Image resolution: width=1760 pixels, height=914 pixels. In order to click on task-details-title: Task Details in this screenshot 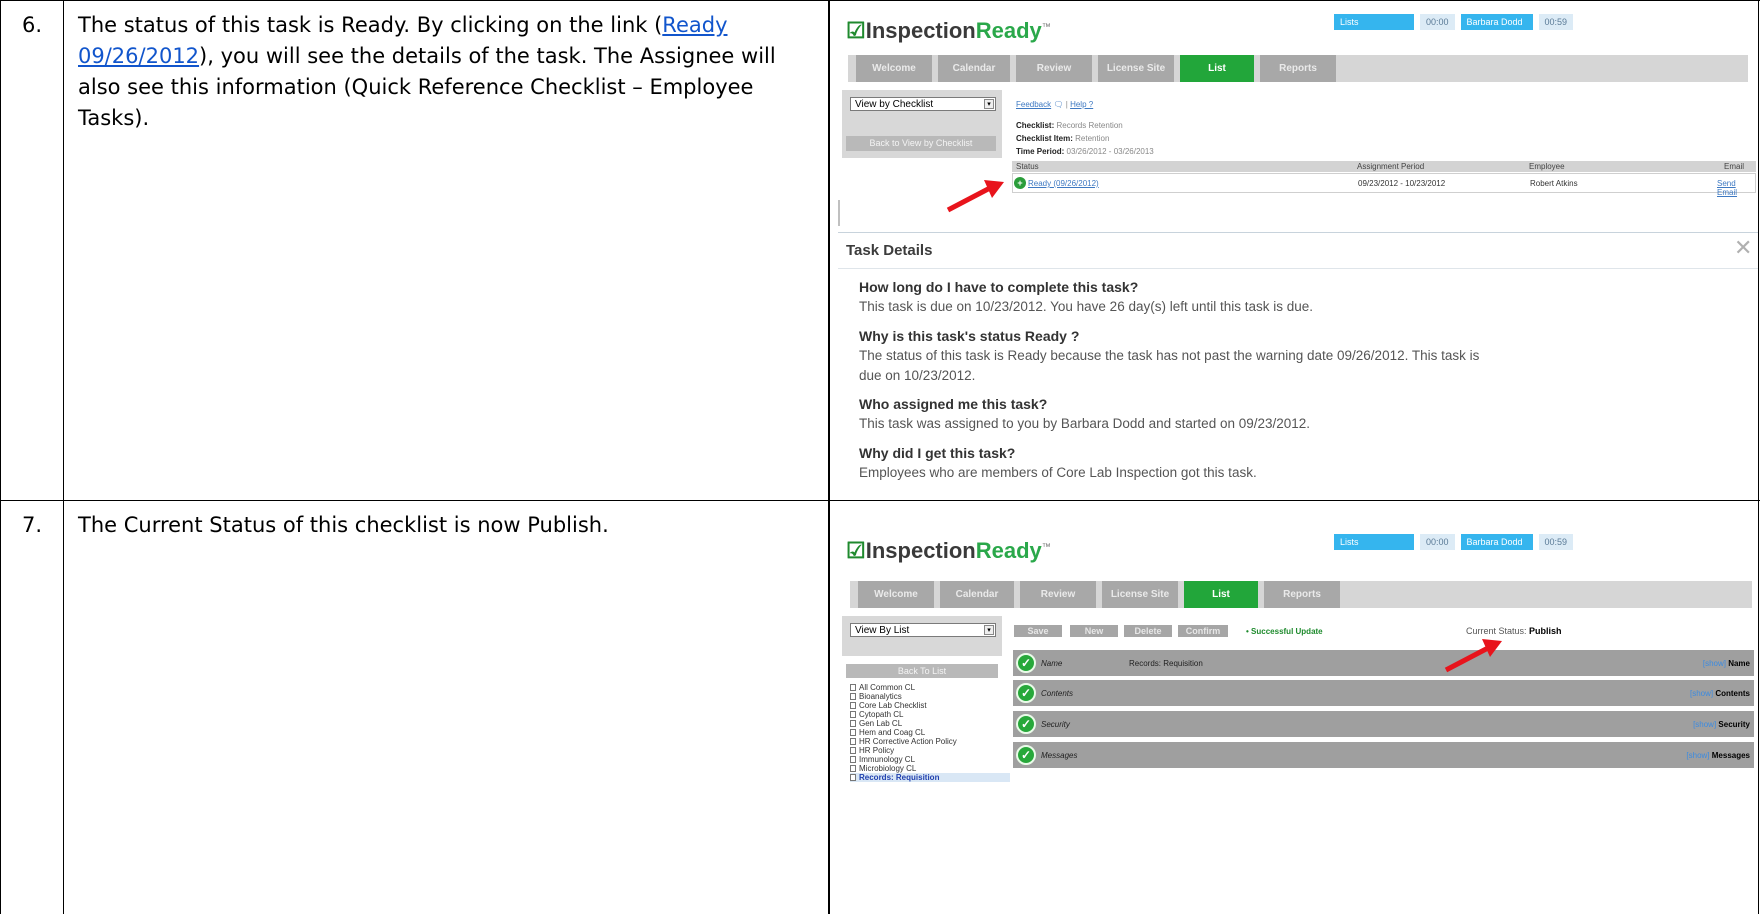, I will do `click(889, 250)`.